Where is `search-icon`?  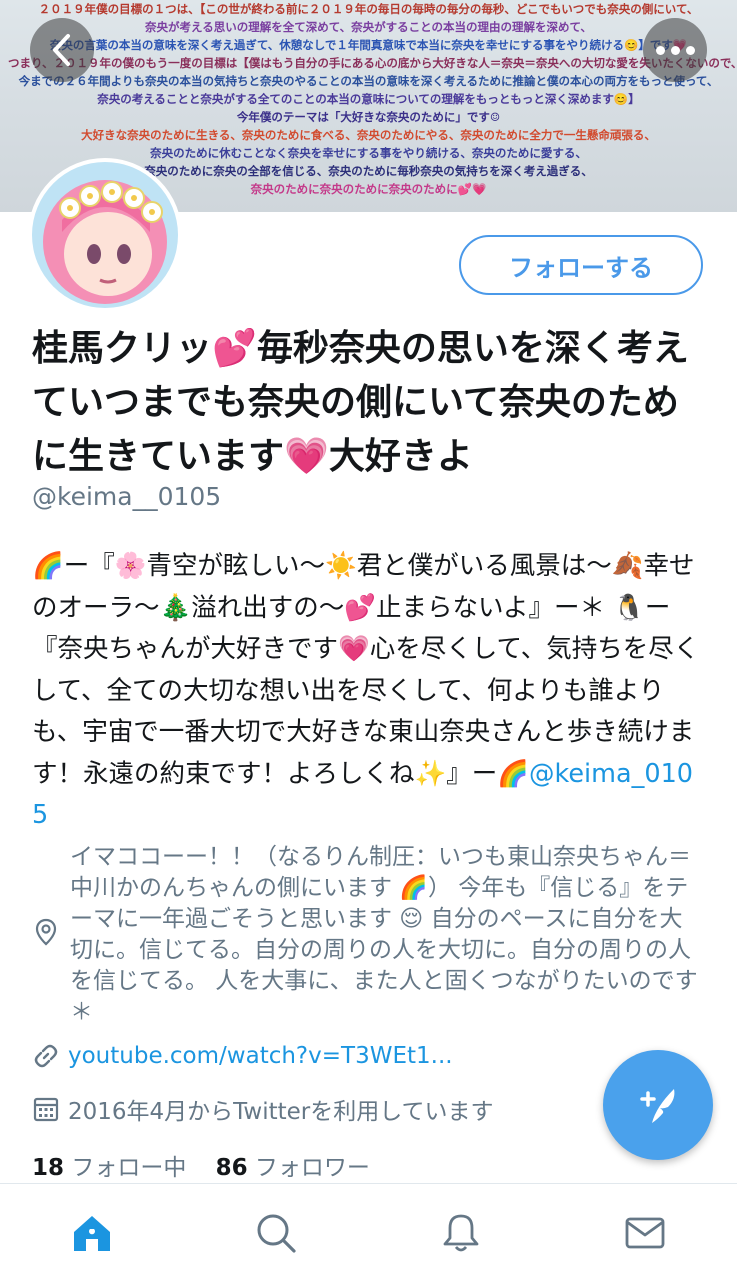 search-icon is located at coordinates (276, 1233).